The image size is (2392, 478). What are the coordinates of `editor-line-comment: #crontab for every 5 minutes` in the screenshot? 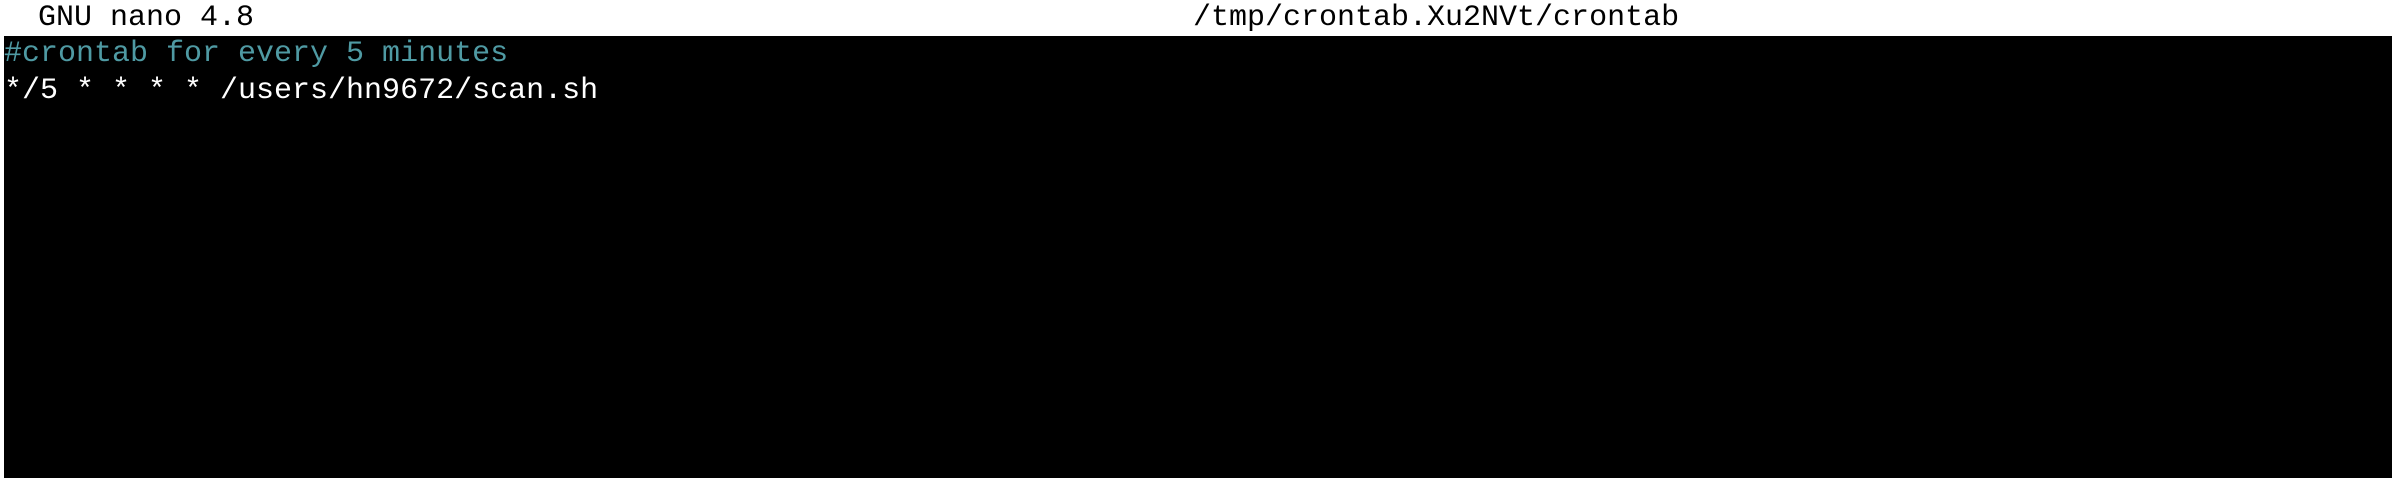 It's located at (1198, 54).